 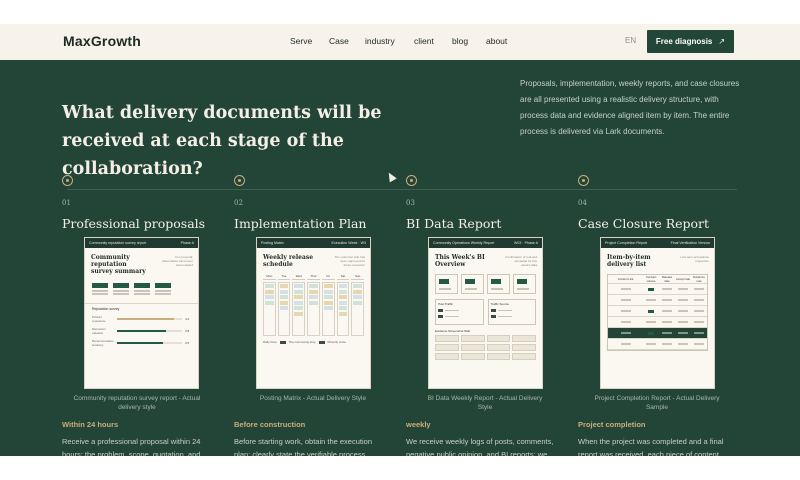 I want to click on legend-minority-voice: Minority voice, so click(x=336, y=342).